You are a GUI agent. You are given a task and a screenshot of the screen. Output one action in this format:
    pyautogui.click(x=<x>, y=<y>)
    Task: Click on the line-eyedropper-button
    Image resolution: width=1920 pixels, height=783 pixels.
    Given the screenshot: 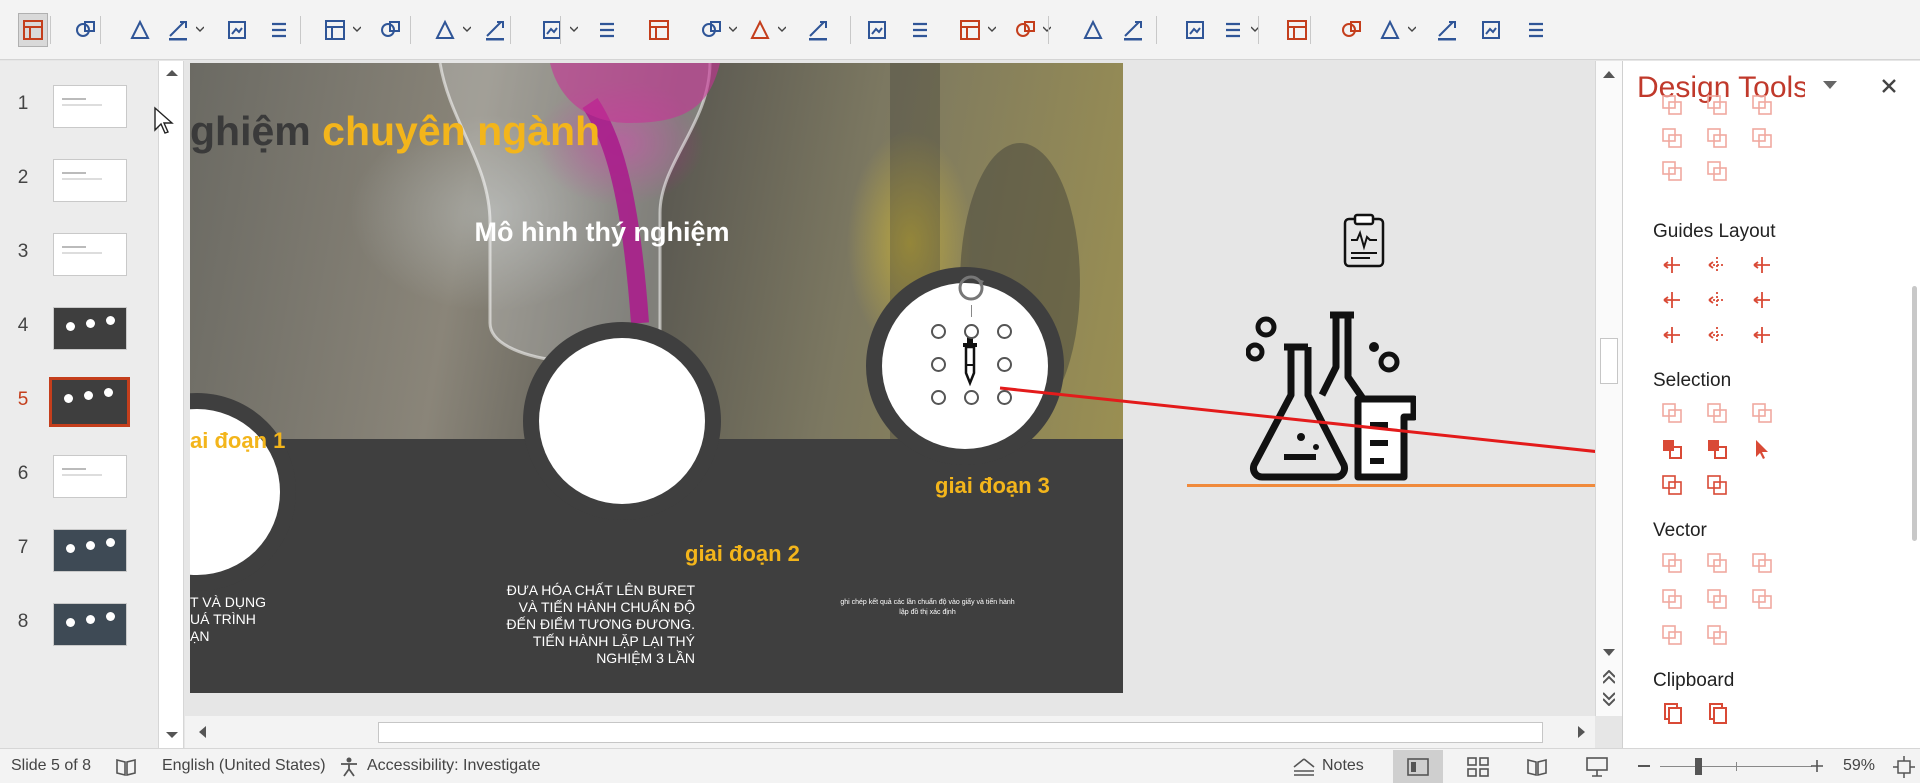 What is the action you would take?
    pyautogui.click(x=607, y=30)
    